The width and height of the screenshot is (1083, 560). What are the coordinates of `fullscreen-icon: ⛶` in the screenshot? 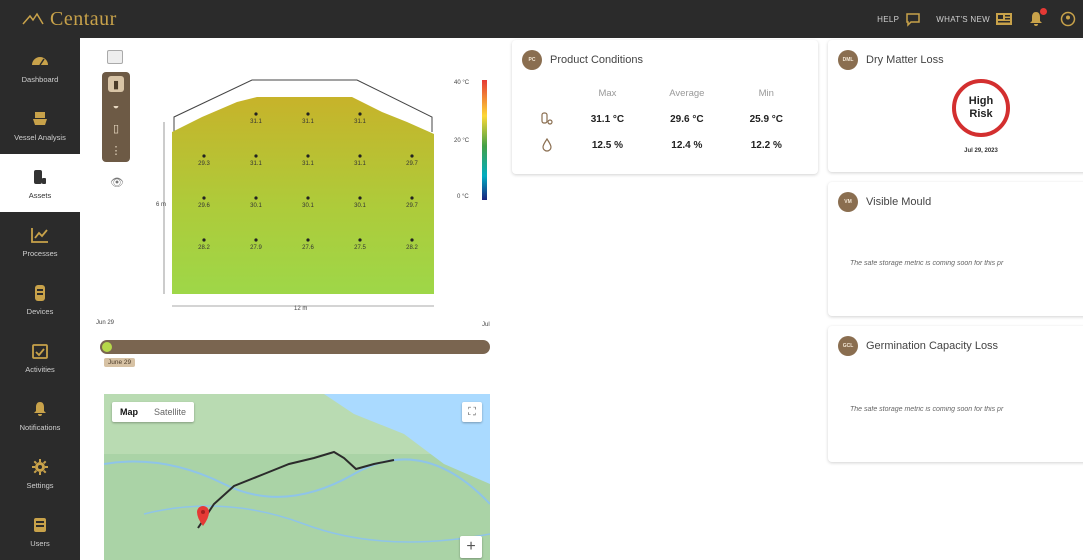 It's located at (472, 412).